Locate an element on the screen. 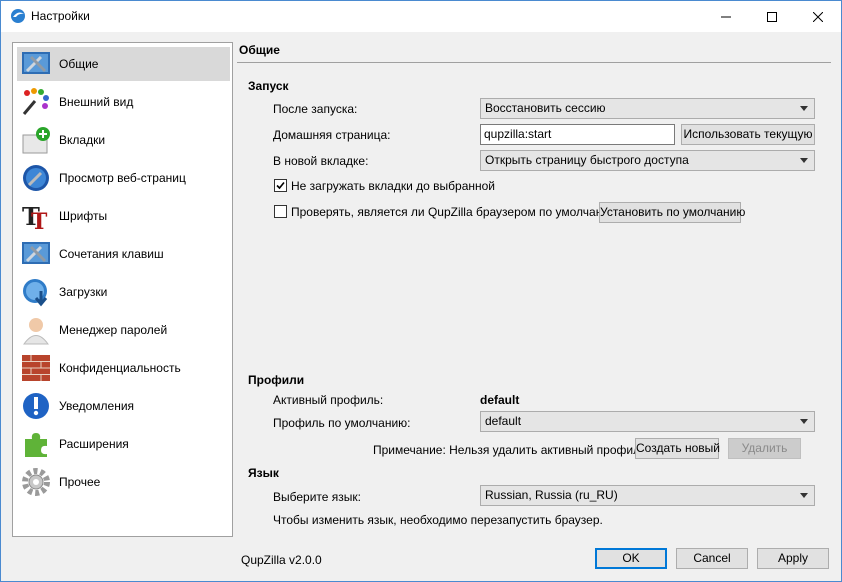 The image size is (842, 582). minimize-button is located at coordinates (726, 16).